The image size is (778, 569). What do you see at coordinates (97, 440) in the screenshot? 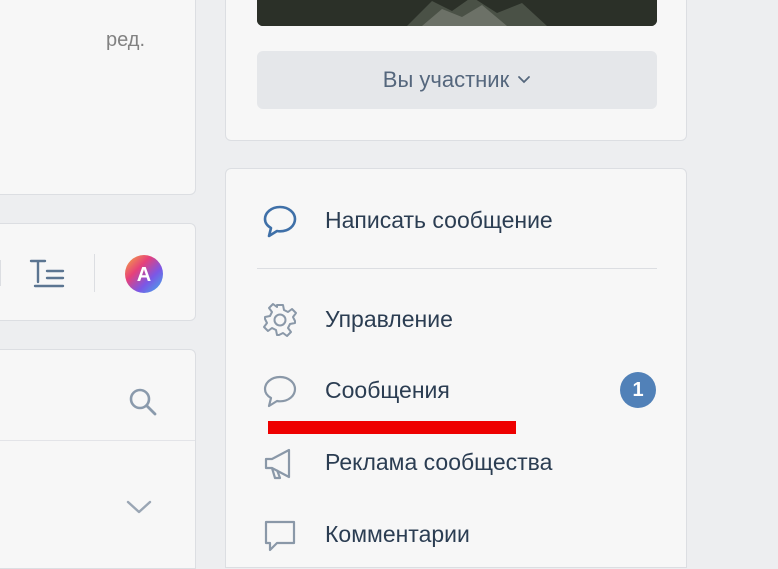
I see `list-separator` at bounding box center [97, 440].